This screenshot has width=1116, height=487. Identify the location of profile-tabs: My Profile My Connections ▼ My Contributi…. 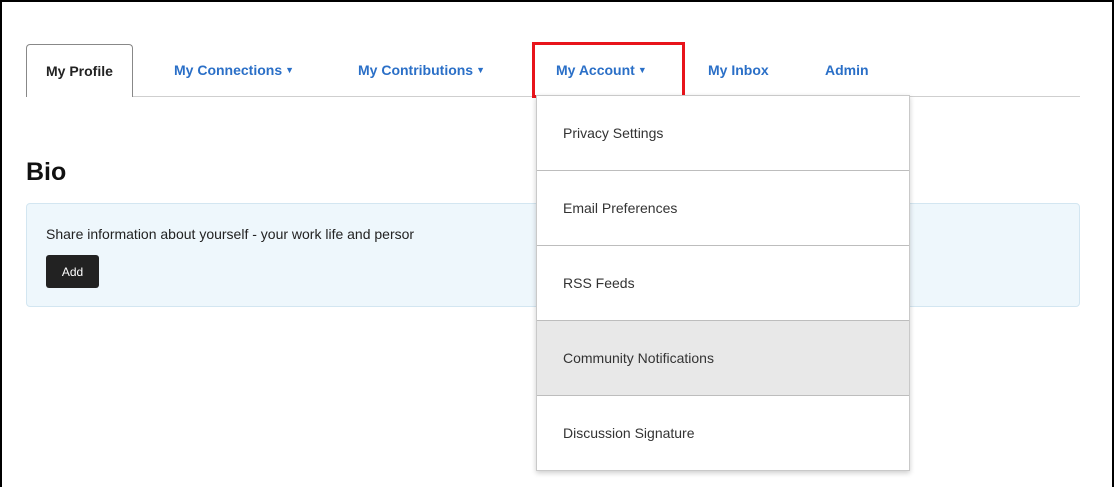
(553, 70).